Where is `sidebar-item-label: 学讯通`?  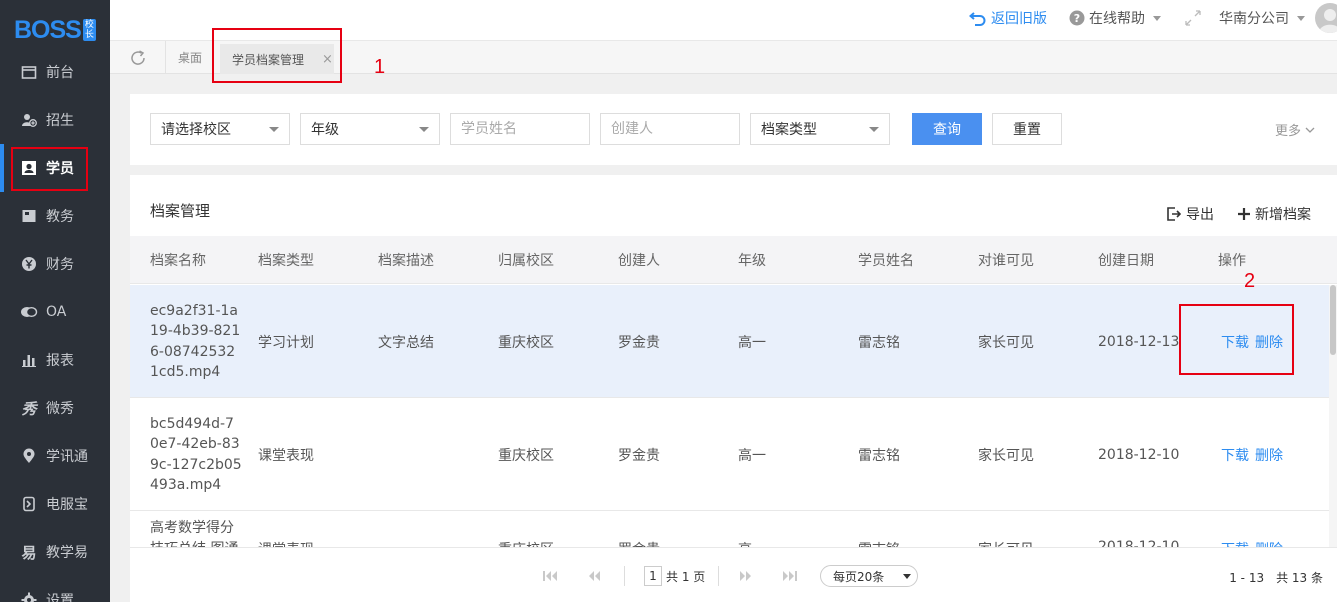 sidebar-item-label: 学讯通 is located at coordinates (67, 457).